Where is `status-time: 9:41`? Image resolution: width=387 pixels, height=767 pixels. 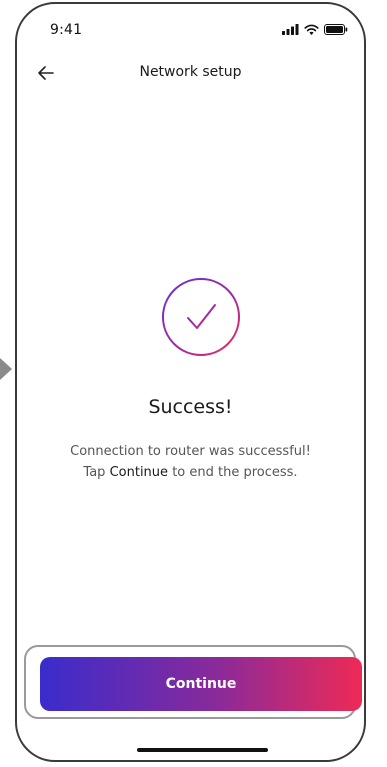
status-time: 9:41 is located at coordinates (66, 30).